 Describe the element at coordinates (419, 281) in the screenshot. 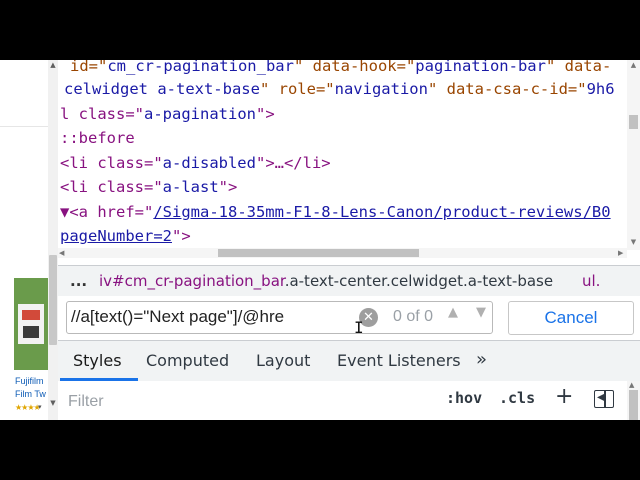

I see `breadcrumb-classes: .a-text-center.celwidget.a-text-base` at that location.